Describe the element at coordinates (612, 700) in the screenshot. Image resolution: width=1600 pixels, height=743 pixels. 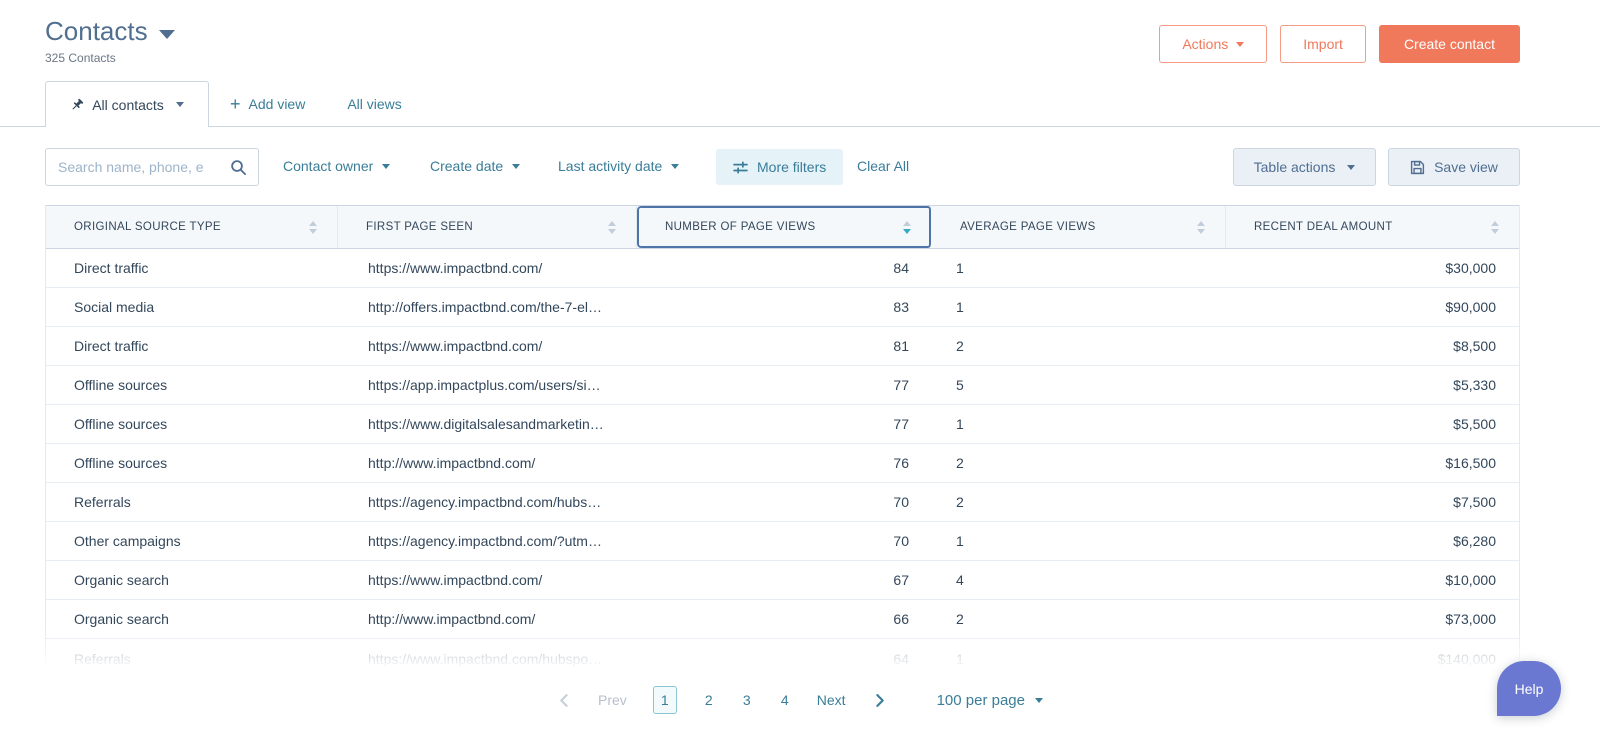
I see `prev-button: Prev` at that location.